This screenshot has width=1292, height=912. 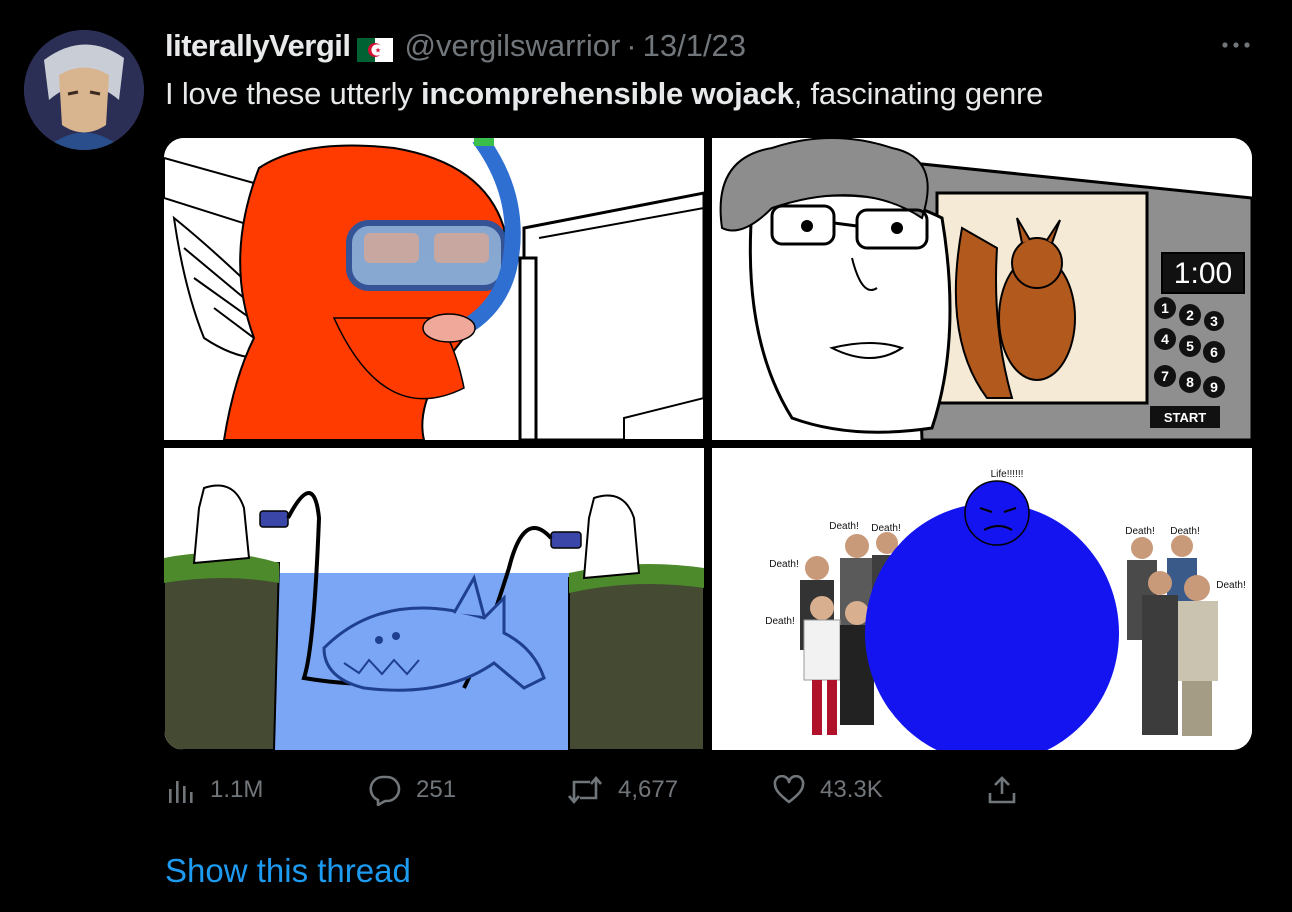 I want to click on death-label-2: Death!, so click(x=885, y=528).